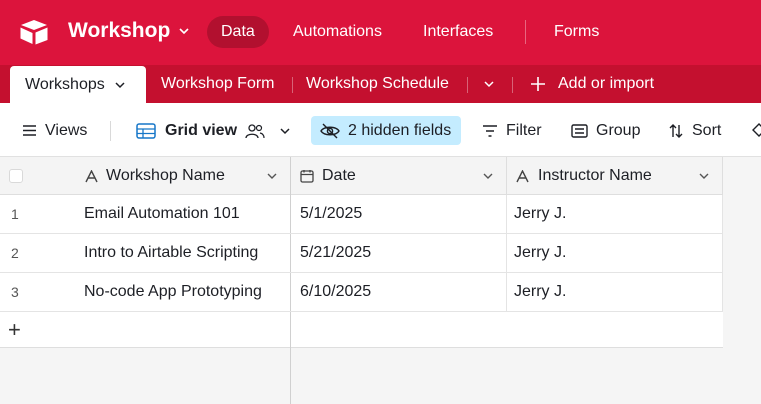  Describe the element at coordinates (330, 130) in the screenshot. I see `eye-slash-icon` at that location.